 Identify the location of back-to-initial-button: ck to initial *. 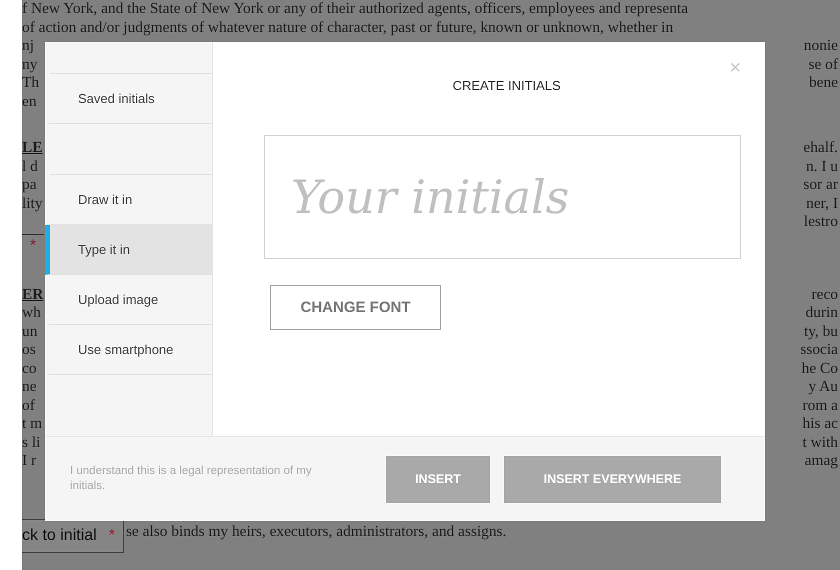
(73, 535).